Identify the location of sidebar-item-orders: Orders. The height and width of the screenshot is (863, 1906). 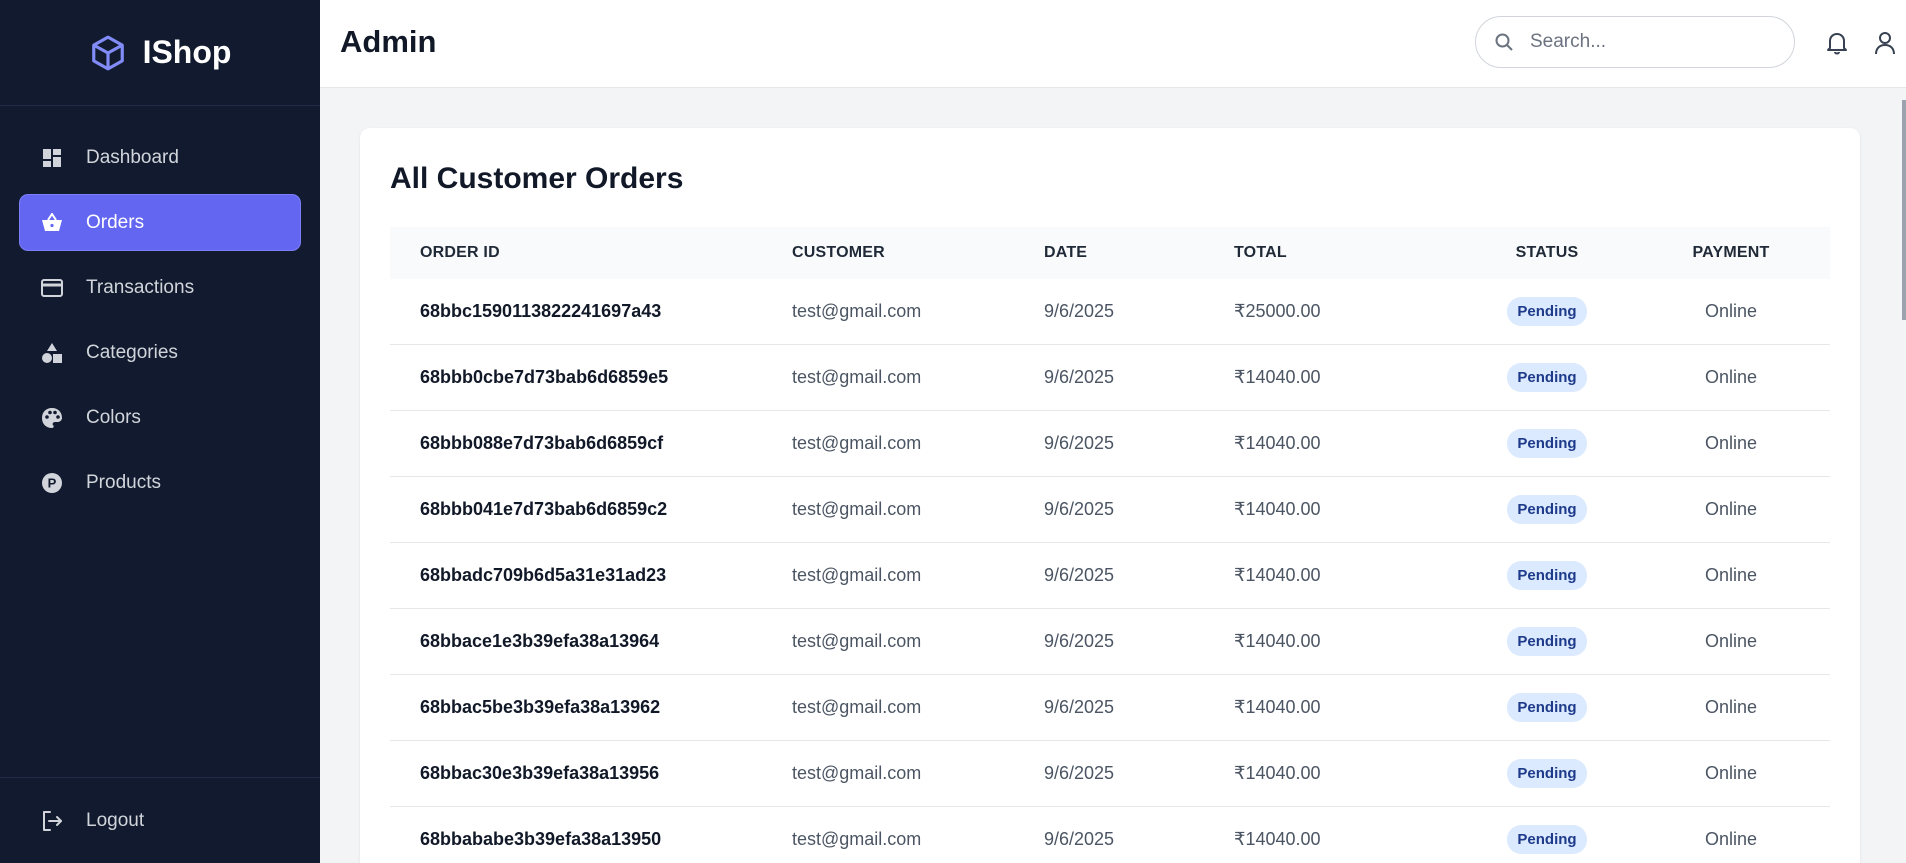
(160, 222).